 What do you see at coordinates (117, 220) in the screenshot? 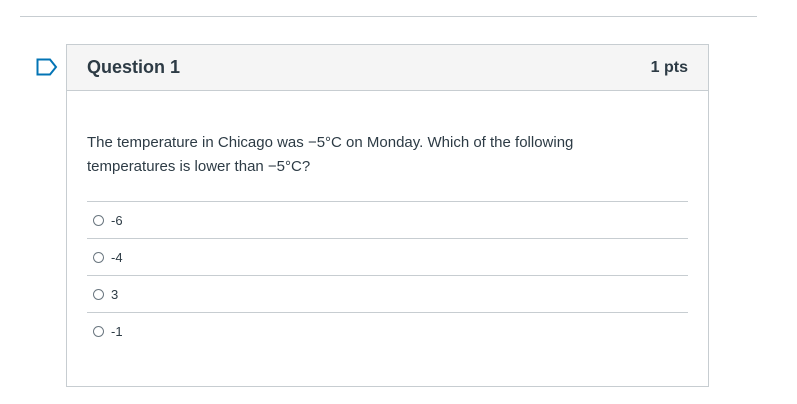
I see `answer-label: -6` at bounding box center [117, 220].